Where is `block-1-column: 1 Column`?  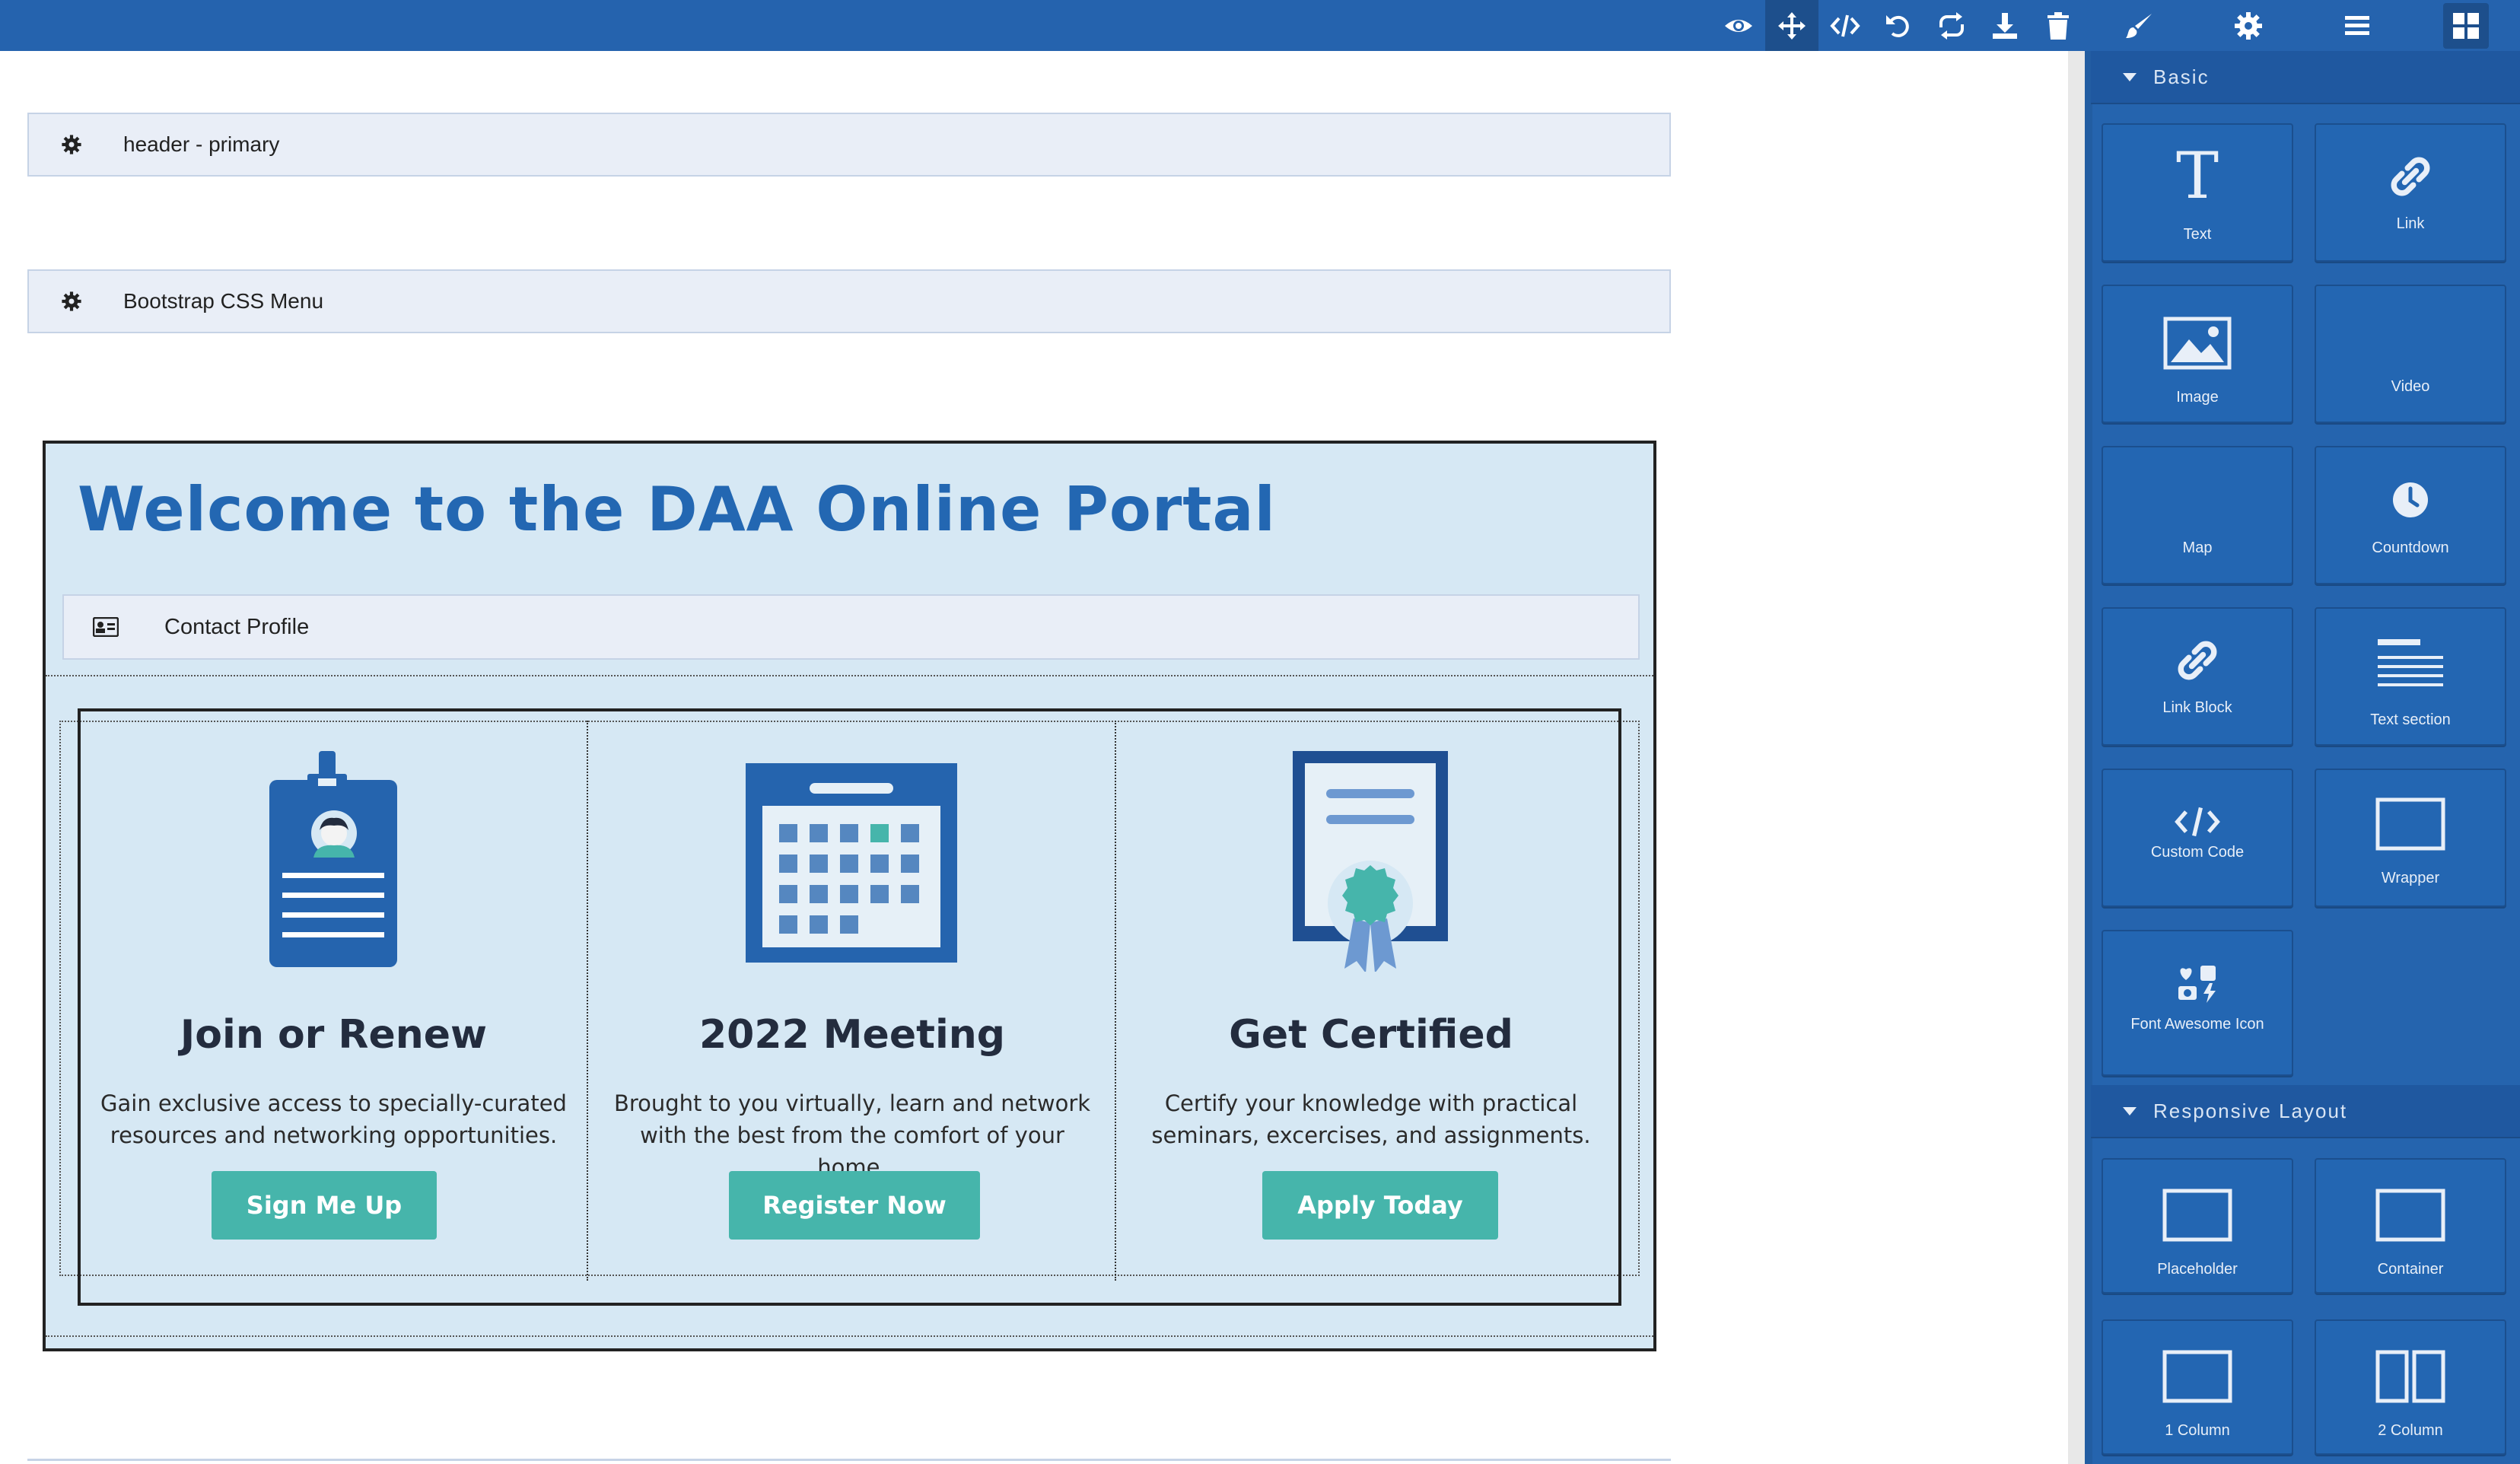
block-1-column: 1 Column is located at coordinates (2198, 1387).